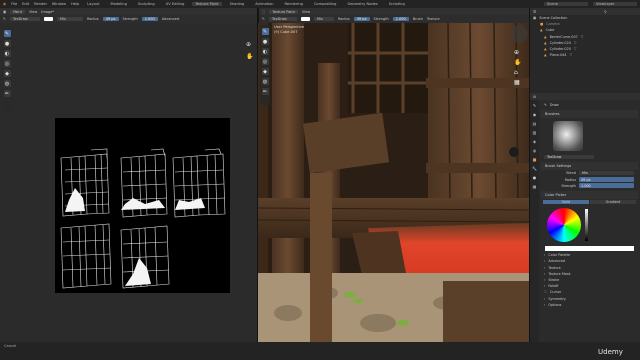 The width and height of the screenshot is (640, 360). I want to click on viewport-strength-field: 1.000, so click(400, 19).